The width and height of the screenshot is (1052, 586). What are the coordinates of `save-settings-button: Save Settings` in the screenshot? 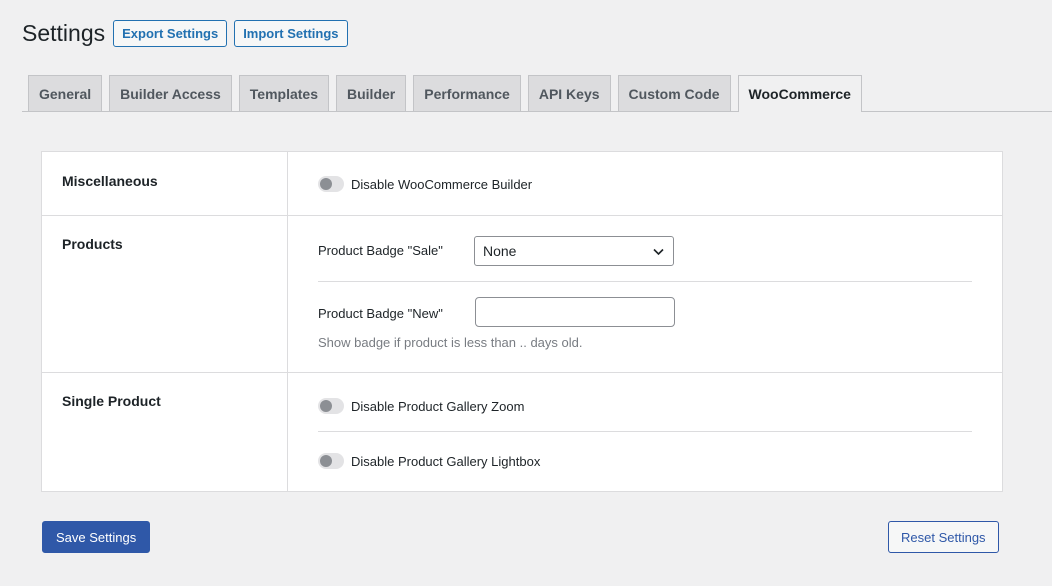 It's located at (96, 537).